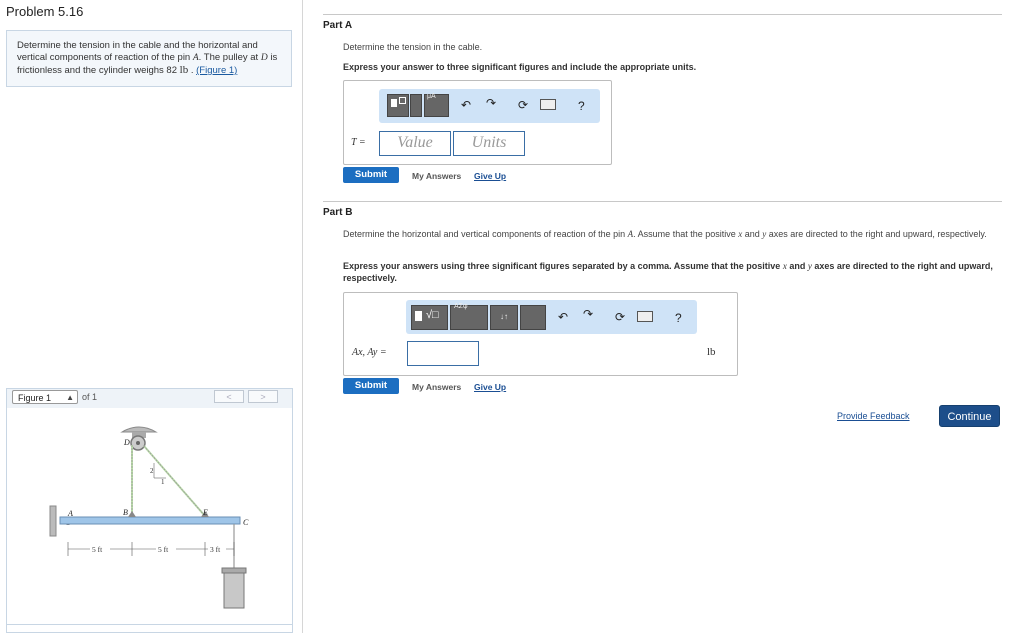 Image resolution: width=1012 pixels, height=633 pixels. I want to click on part-a-question: Determine the tension in the cable., so click(413, 47).